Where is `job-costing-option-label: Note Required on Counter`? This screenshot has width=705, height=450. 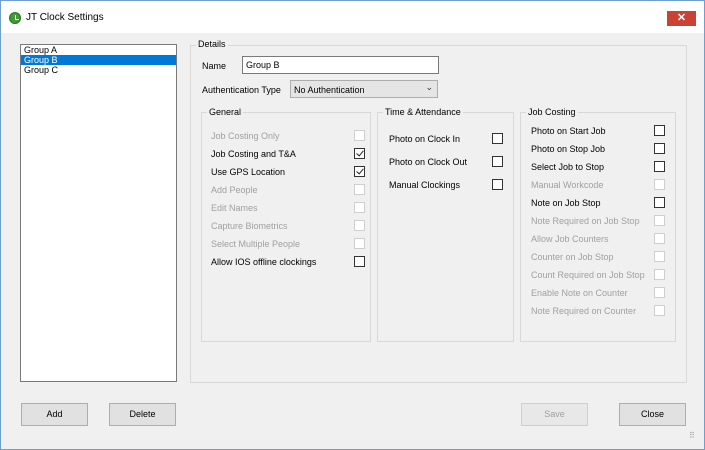
job-costing-option-label: Note Required on Counter is located at coordinates (584, 311).